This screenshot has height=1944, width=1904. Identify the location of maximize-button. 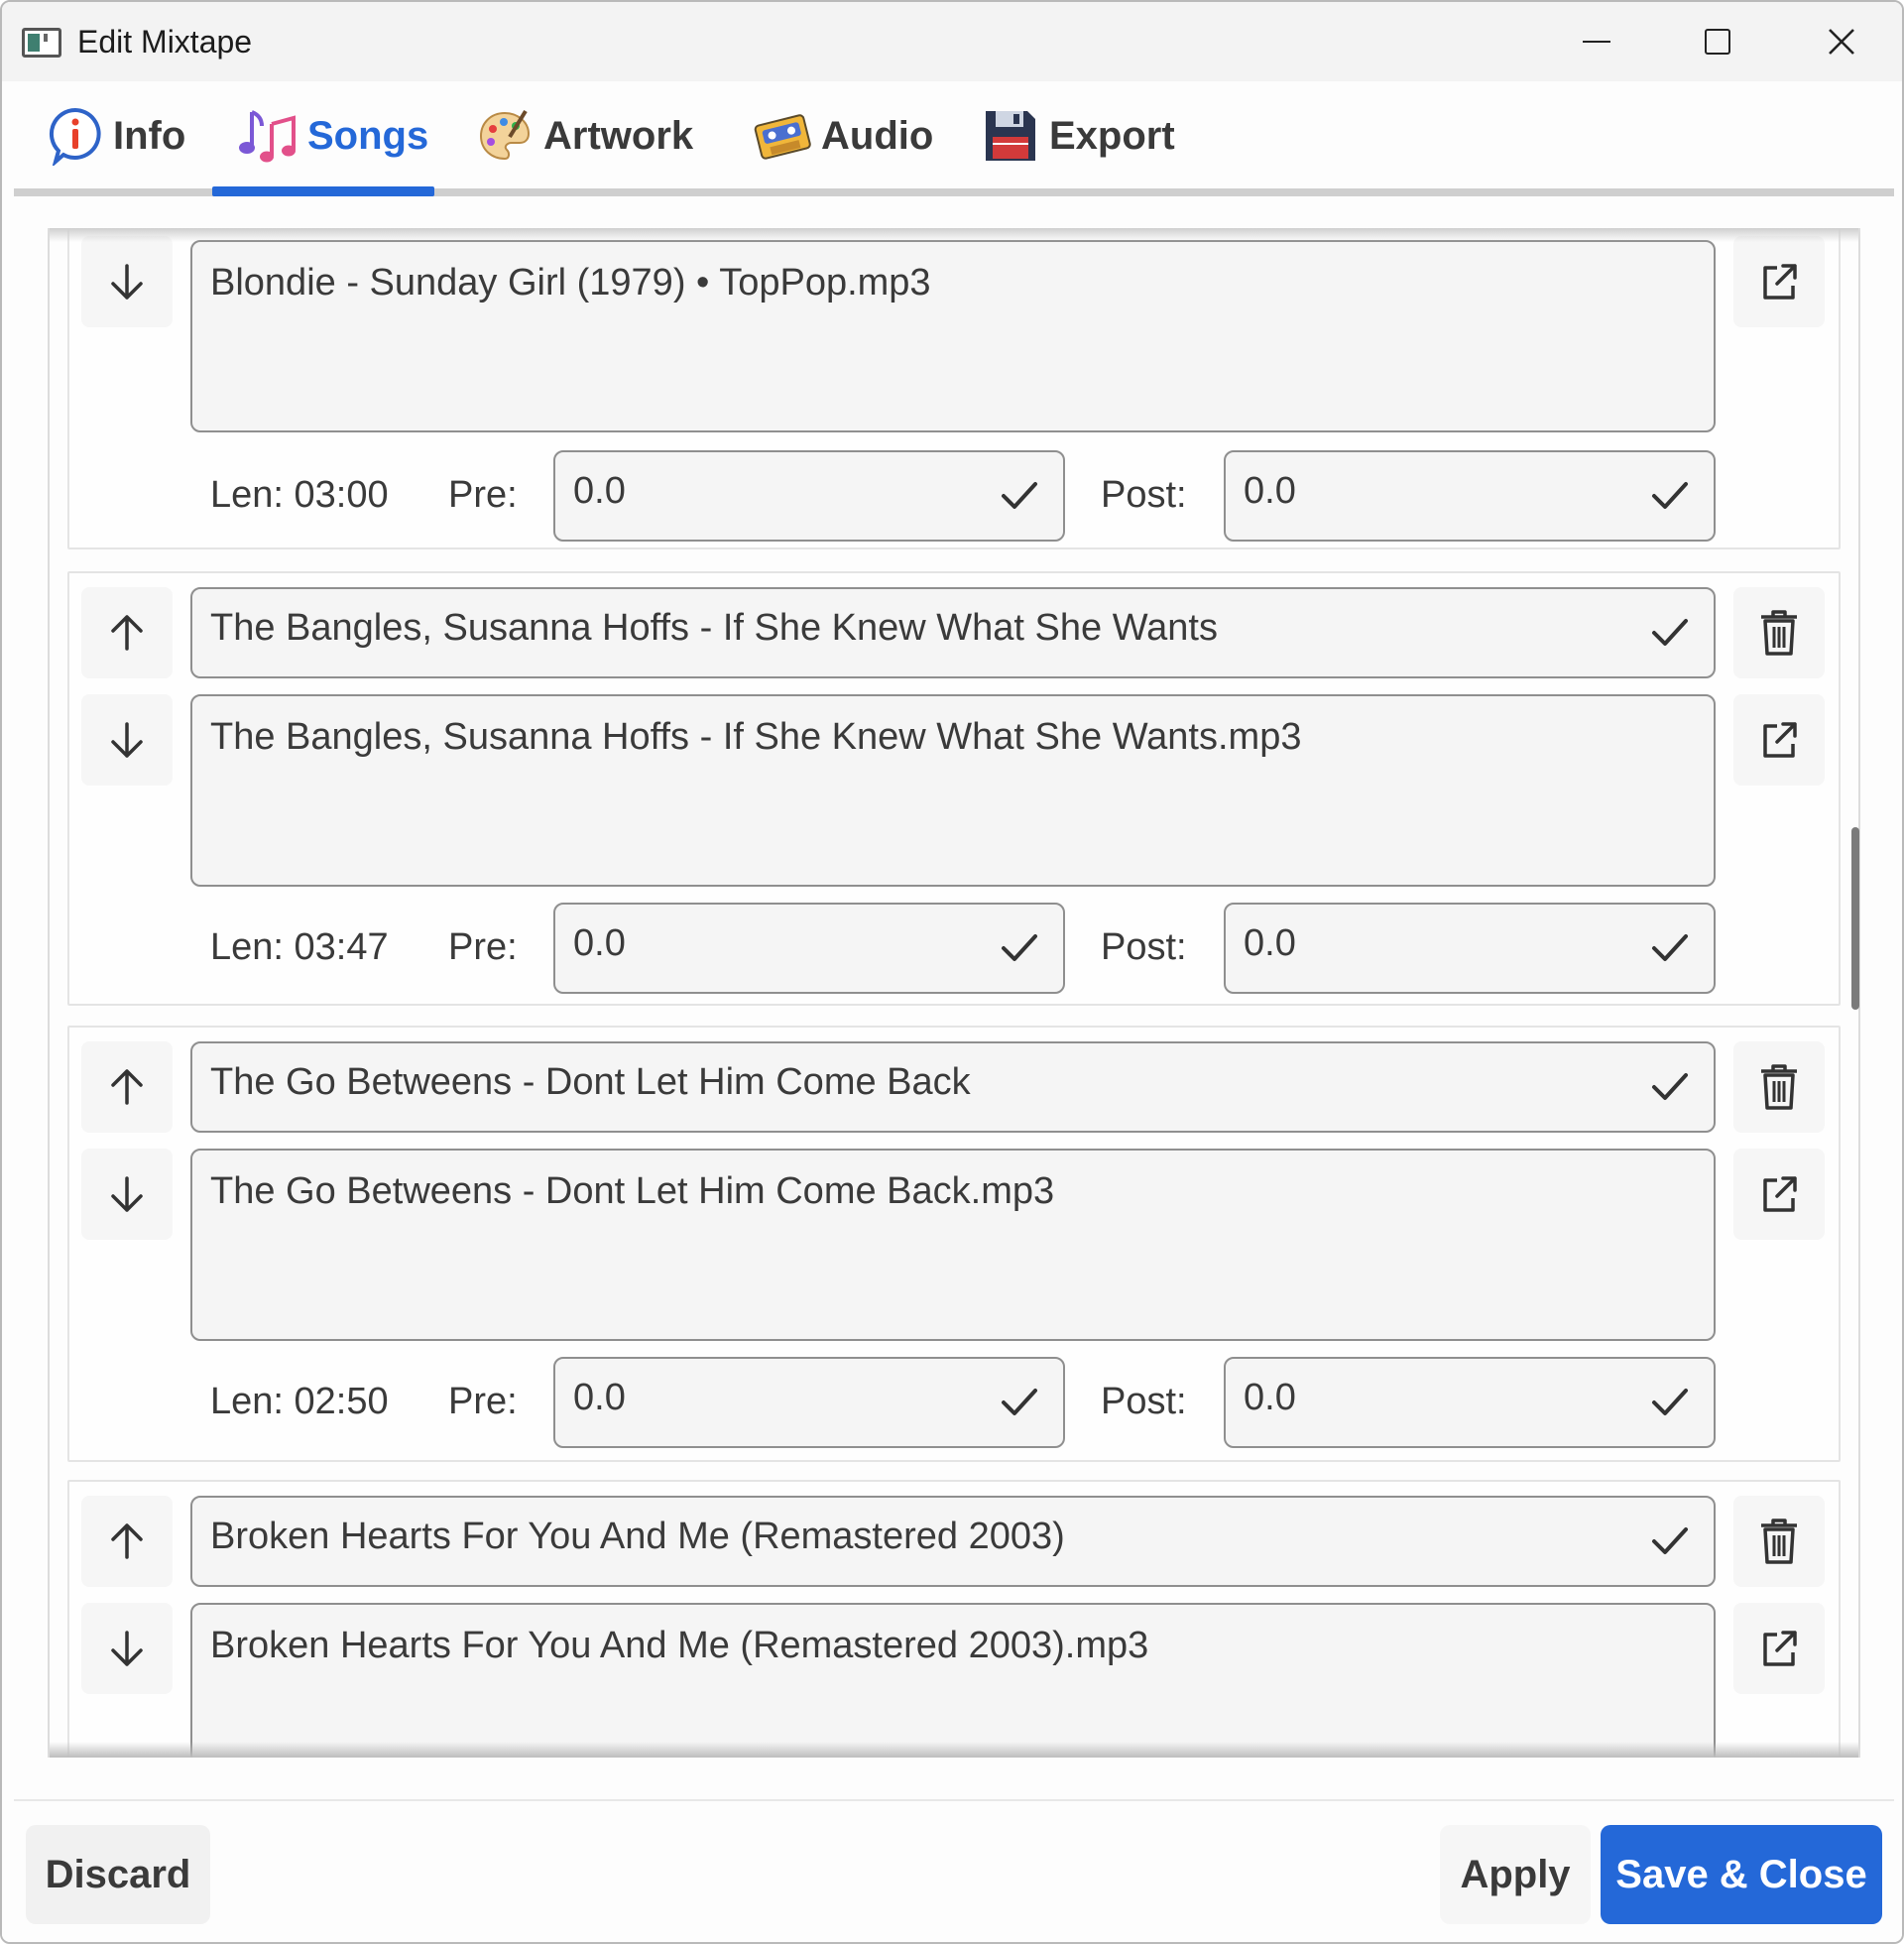
(1717, 41).